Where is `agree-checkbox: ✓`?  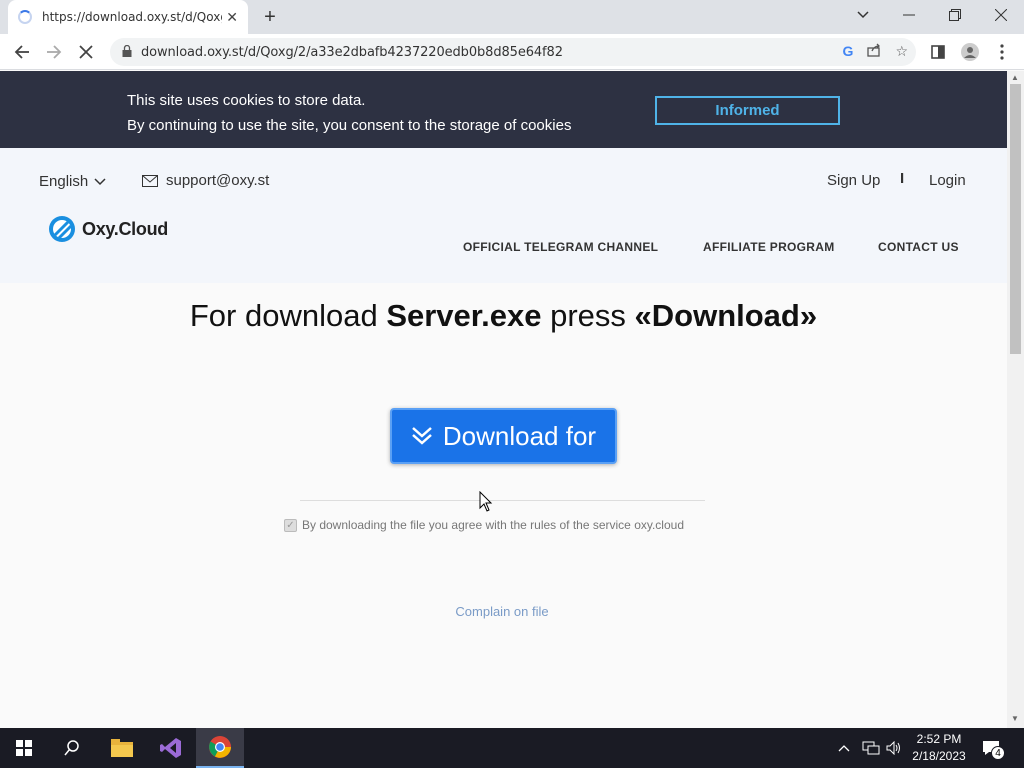
agree-checkbox: ✓ is located at coordinates (290, 525).